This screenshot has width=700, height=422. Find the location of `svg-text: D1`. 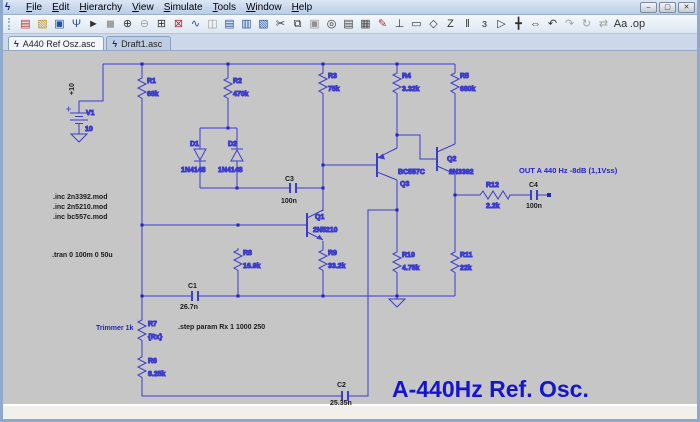

svg-text: D1 is located at coordinates (194, 144).